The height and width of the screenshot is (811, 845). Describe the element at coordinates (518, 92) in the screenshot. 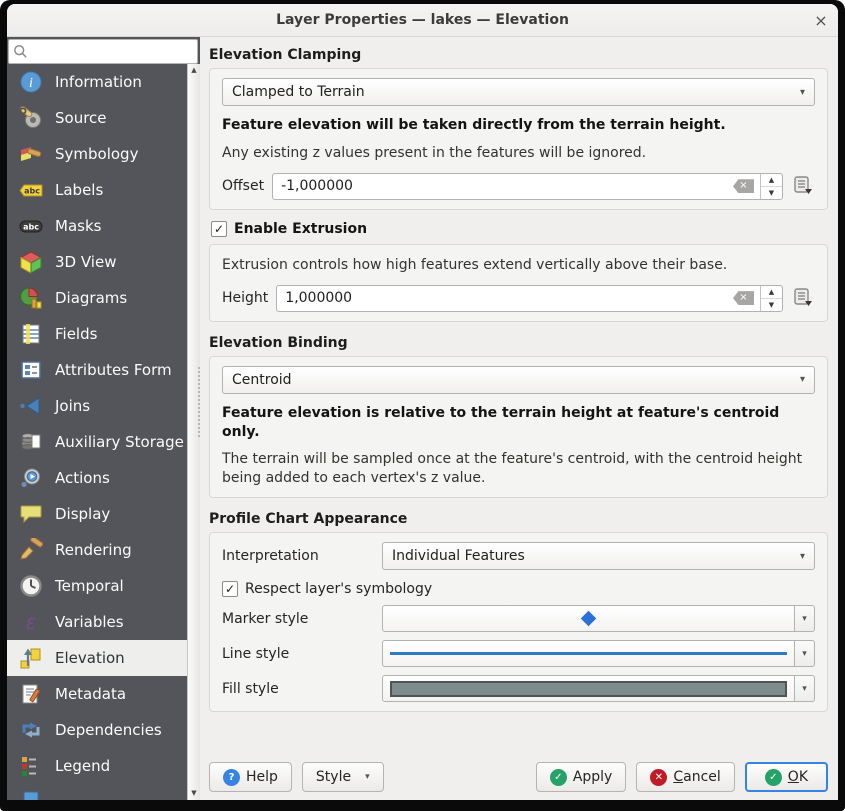

I see `clamping-combobox: Clamped to Terrain ▾` at that location.